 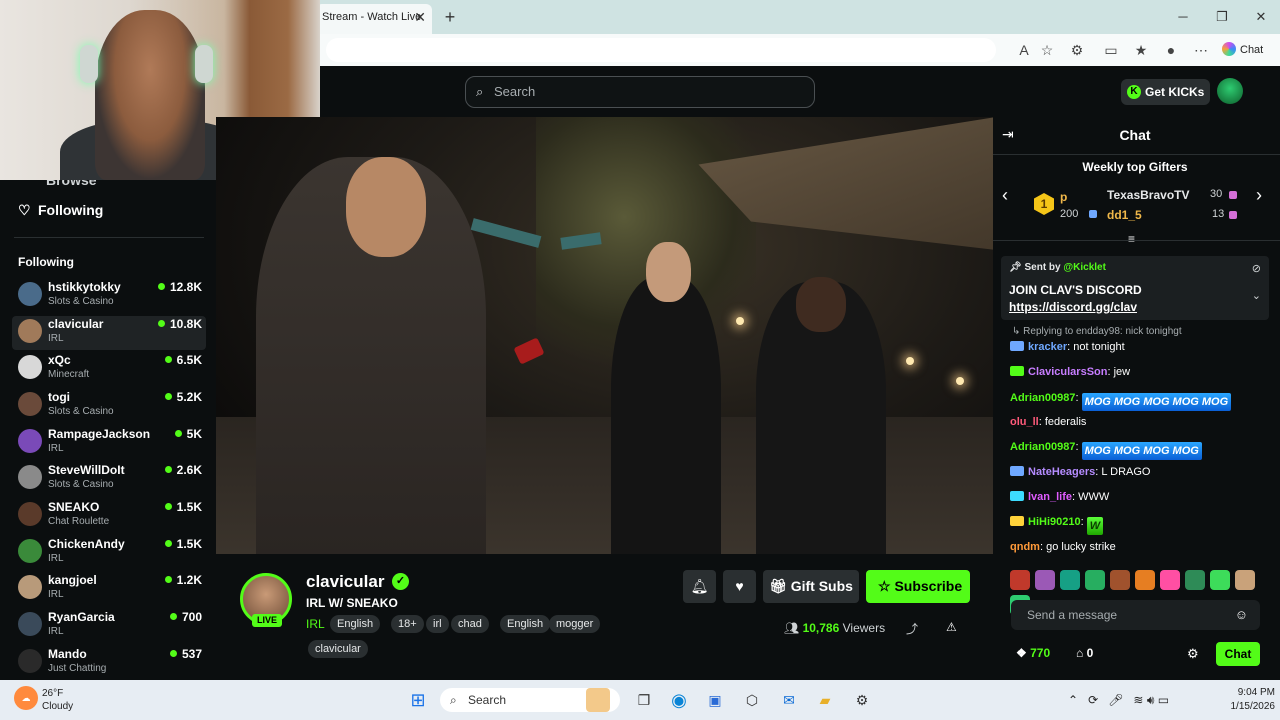 I want to click on sidebar-channel-clavicular: clavicular IRL 10.8K, so click(x=109, y=333).